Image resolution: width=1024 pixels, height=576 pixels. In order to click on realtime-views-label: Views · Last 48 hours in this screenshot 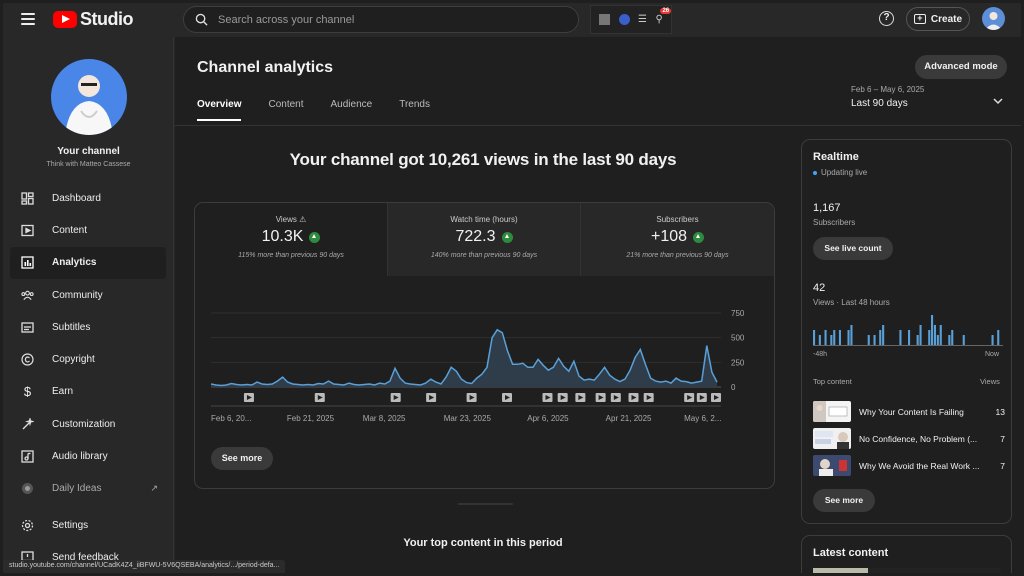, I will do `click(851, 302)`.